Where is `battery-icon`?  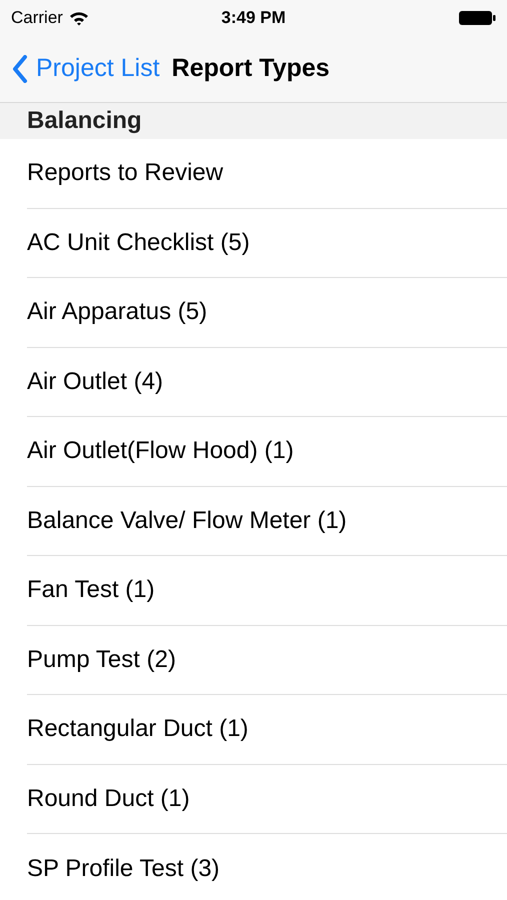 battery-icon is located at coordinates (477, 18).